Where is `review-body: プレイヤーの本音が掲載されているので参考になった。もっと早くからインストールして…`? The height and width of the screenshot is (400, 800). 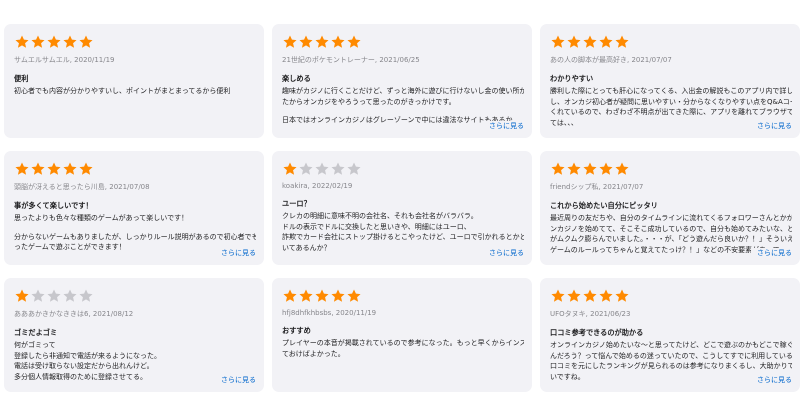
review-body: プレイヤーの本音が掲載されているので参考になった。もっと早くからインストールして… is located at coordinates (403, 348).